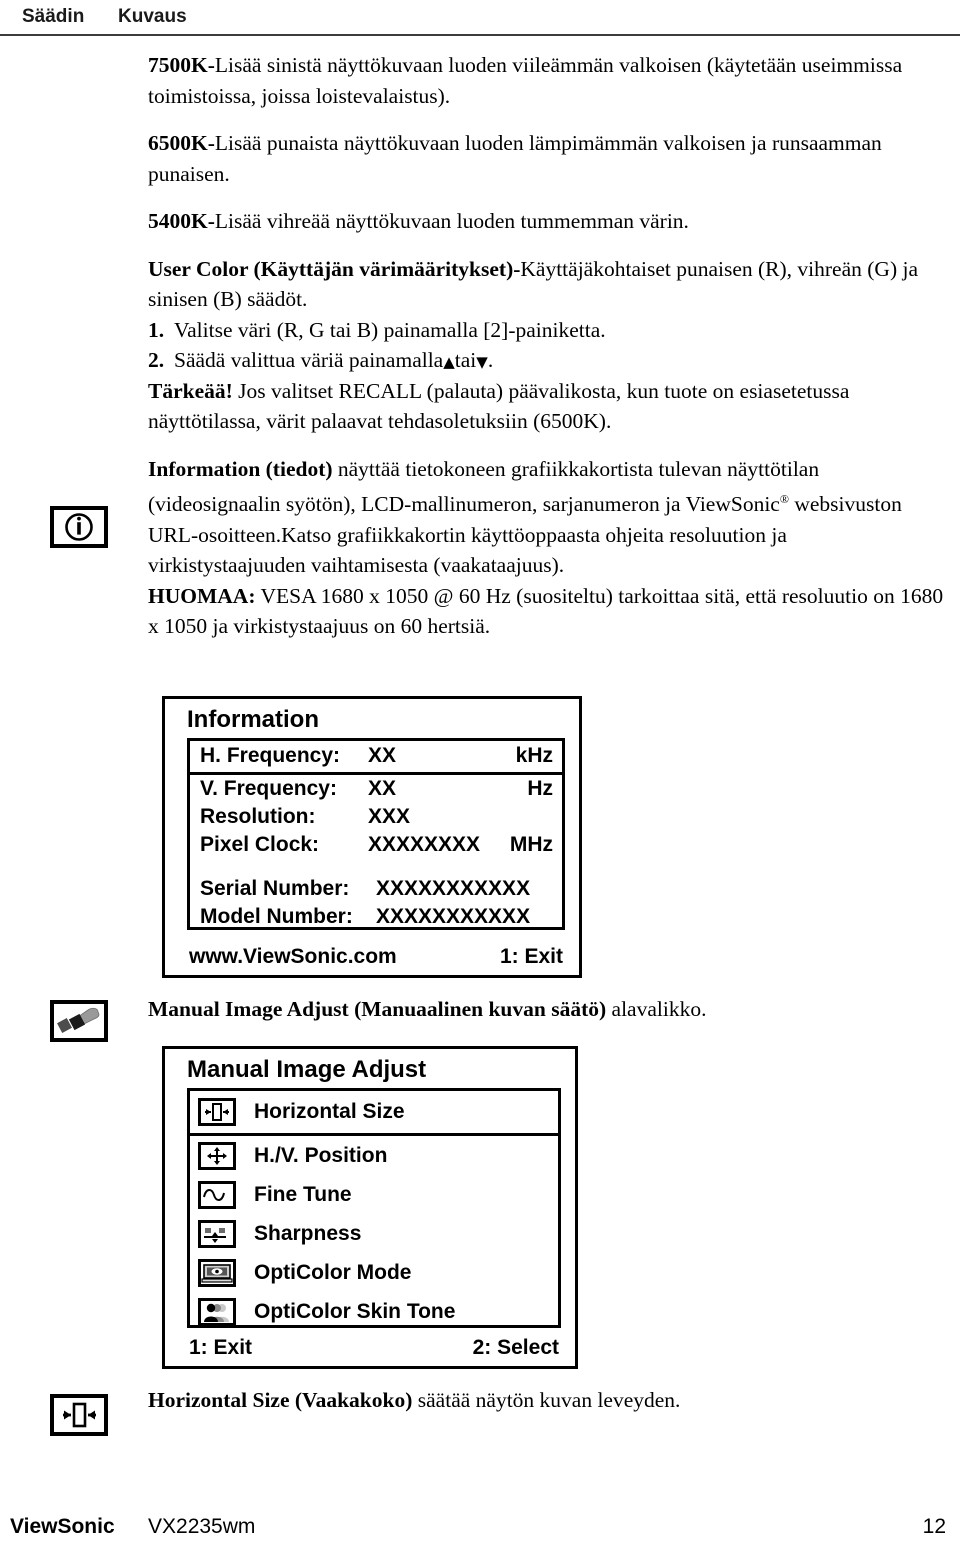  Describe the element at coordinates (465, 360) in the screenshot. I see `step-2-text-b: tai` at that location.